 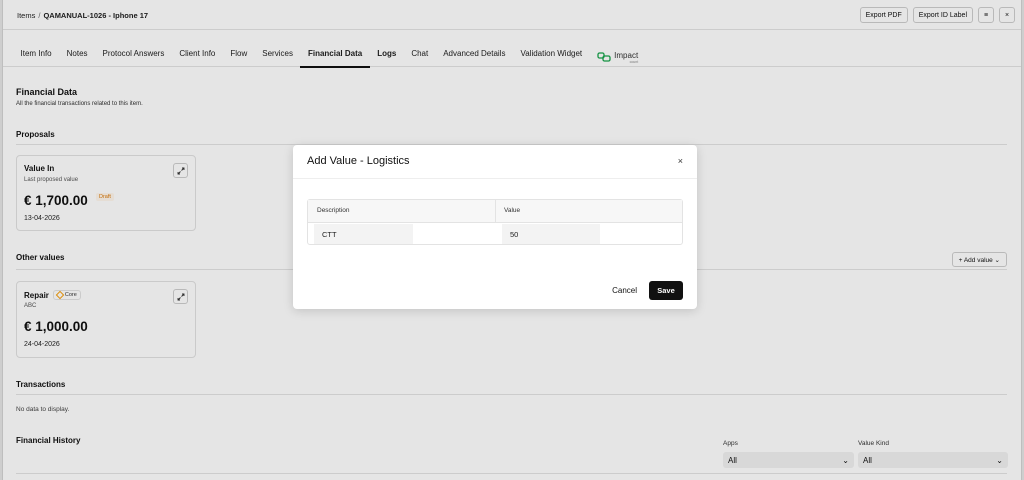 I want to click on modal-title: Add Value - Logistics, so click(x=358, y=161).